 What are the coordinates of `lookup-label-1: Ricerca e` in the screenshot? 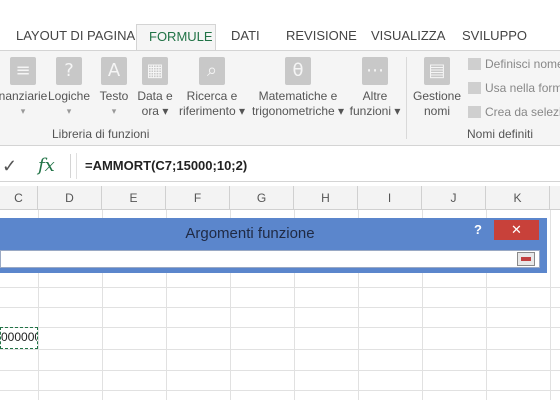 It's located at (212, 96).